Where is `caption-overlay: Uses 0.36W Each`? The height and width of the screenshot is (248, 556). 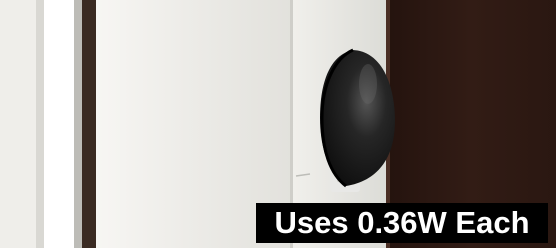 caption-overlay: Uses 0.36W Each is located at coordinates (402, 223).